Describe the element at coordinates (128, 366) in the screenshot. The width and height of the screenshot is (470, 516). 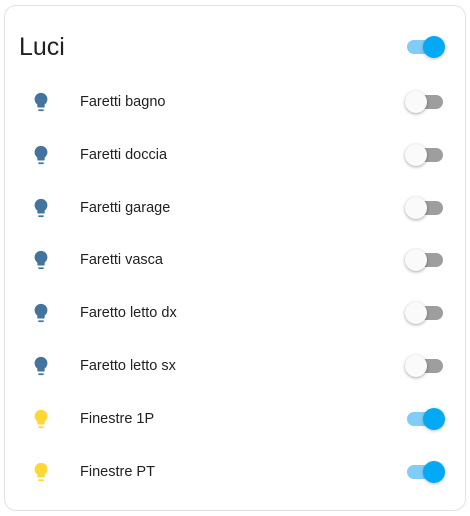
I see `entity-name: Faretto letto sx` at that location.